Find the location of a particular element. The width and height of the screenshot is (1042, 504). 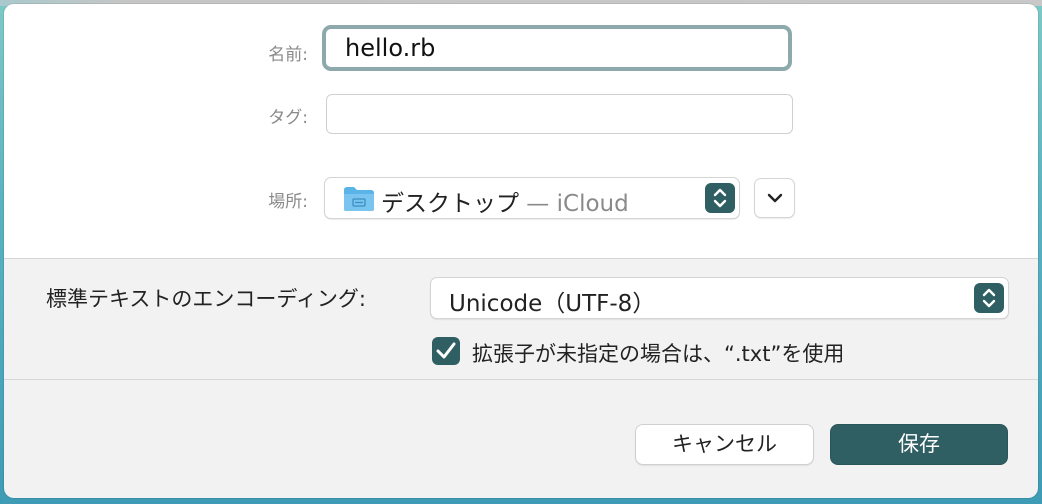

folder-icon is located at coordinates (359, 201).